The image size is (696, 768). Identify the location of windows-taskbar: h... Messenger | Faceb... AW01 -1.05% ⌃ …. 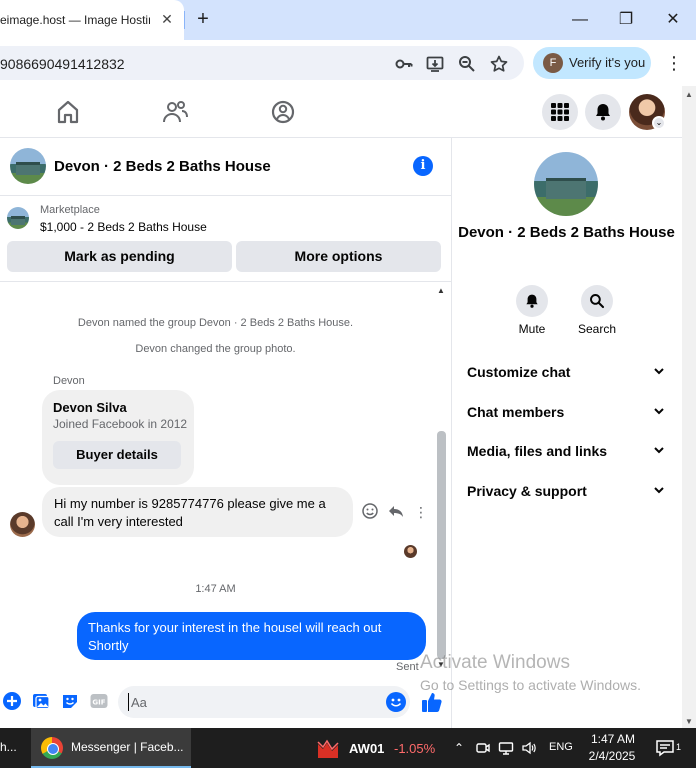
(348, 748).